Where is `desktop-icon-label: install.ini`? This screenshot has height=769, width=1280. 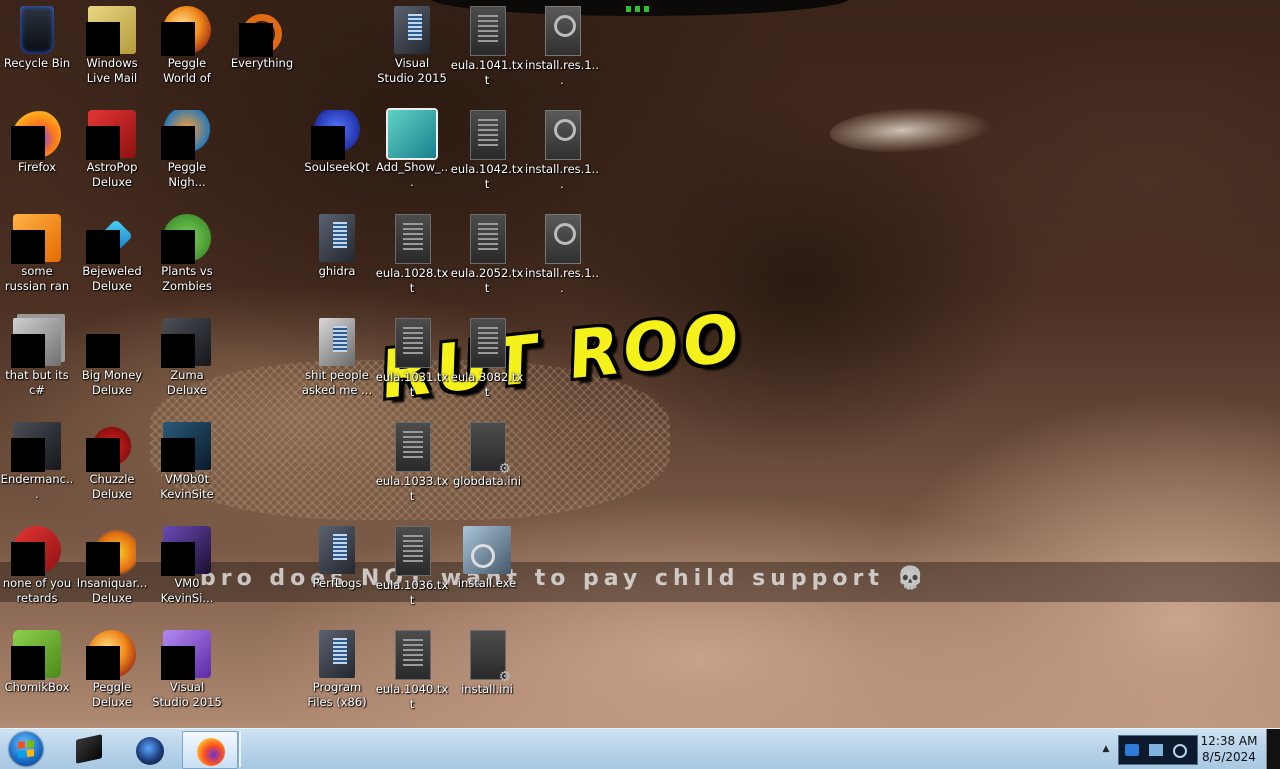
desktop-icon-label: install.ini is located at coordinates (487, 689).